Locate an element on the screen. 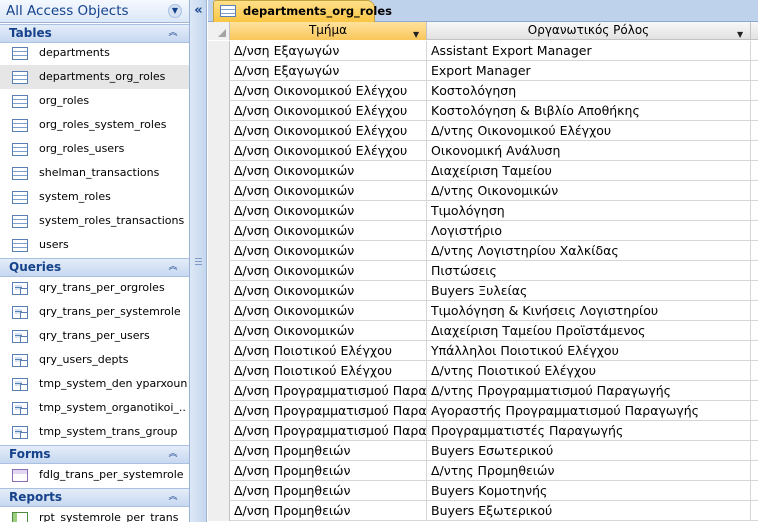 Image resolution: width=758 pixels, height=522 pixels. table-row: Δ/νση Προμηθειών Buyers Εσωτερικού is located at coordinates (483, 451).